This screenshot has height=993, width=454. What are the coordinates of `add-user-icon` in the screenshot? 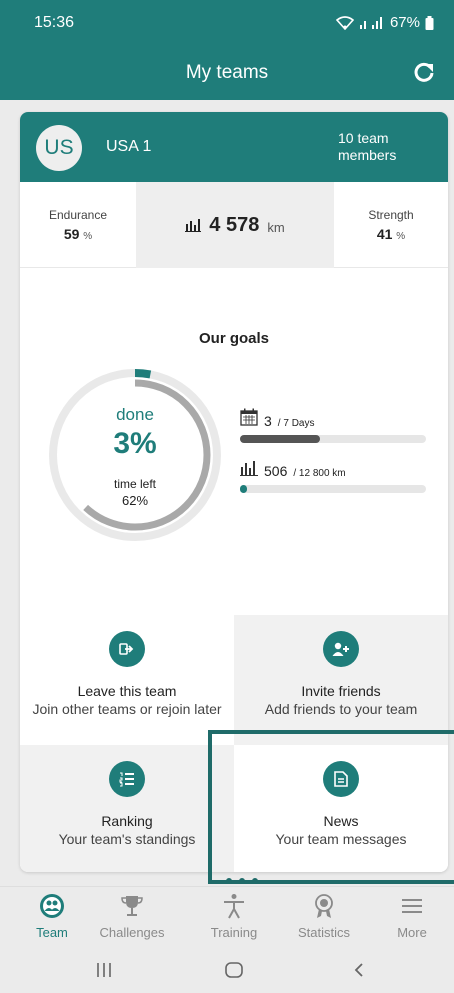 It's located at (341, 649).